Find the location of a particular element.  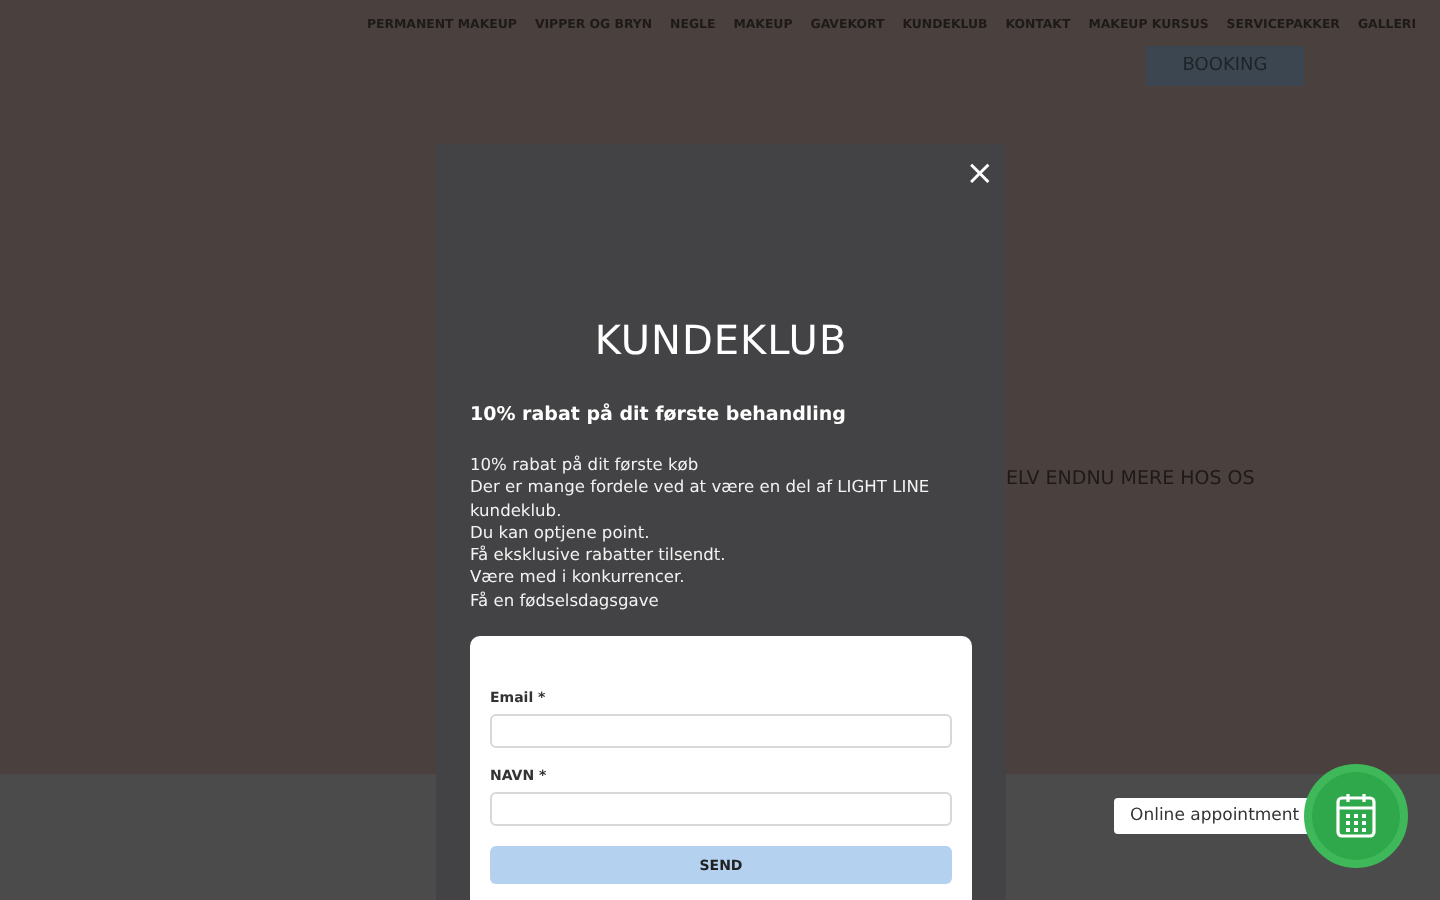

benefit-text: Få en fødselsdagsgave is located at coordinates (565, 601).